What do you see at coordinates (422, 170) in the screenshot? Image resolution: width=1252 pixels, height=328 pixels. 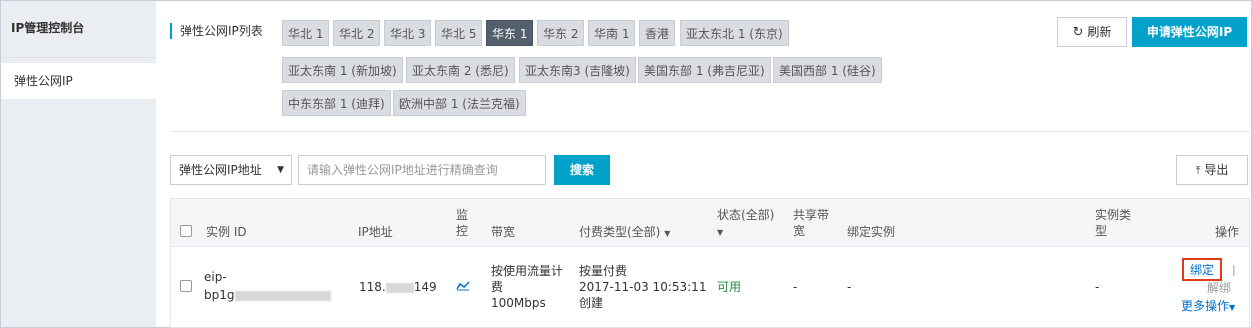 I see `search-input` at bounding box center [422, 170].